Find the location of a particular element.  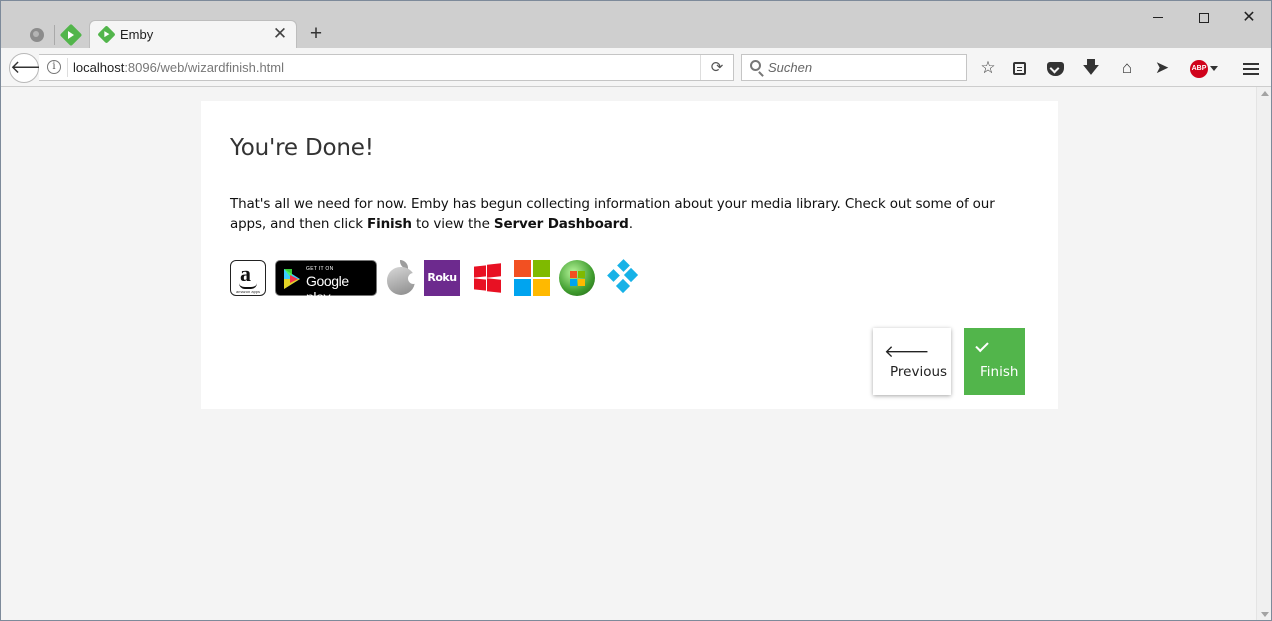

maximize-button is located at coordinates (1204, 18).